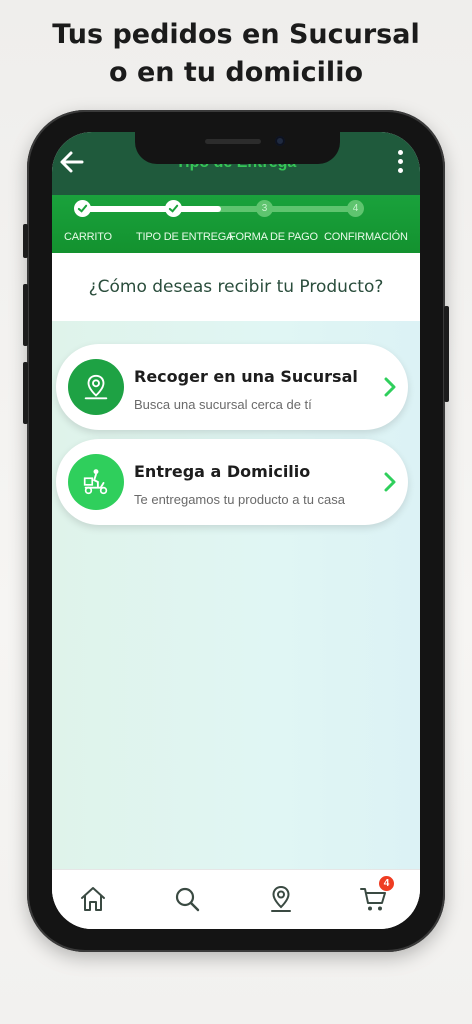 The width and height of the screenshot is (472, 1024). What do you see at coordinates (187, 899) in the screenshot?
I see `search-icon` at bounding box center [187, 899].